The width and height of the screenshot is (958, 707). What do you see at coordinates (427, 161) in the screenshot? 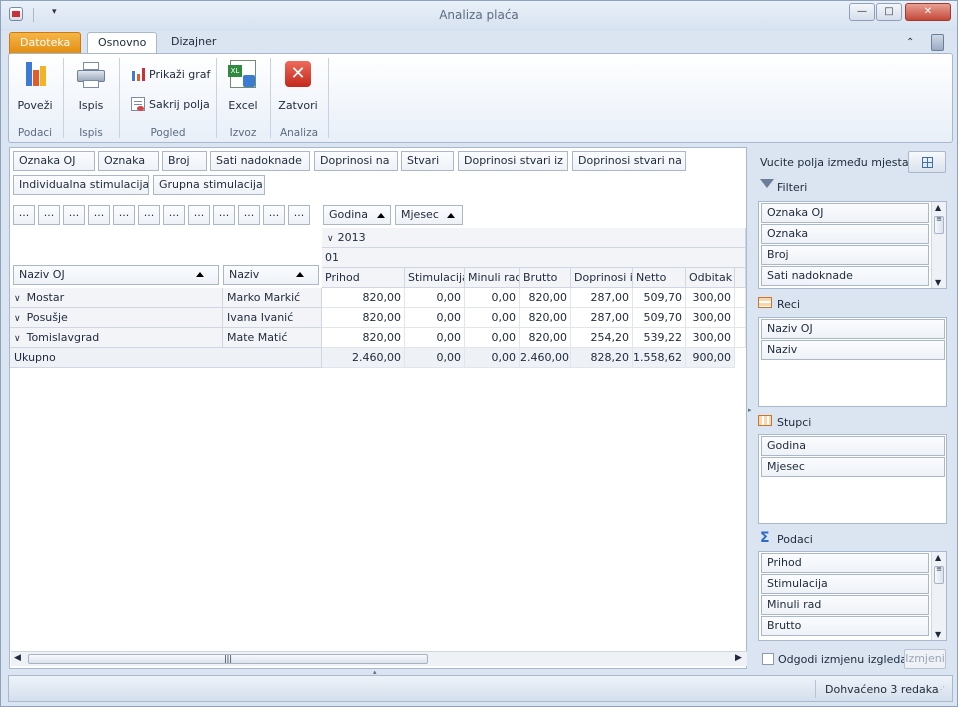
I see `filter-field-stvari: Stvari` at bounding box center [427, 161].